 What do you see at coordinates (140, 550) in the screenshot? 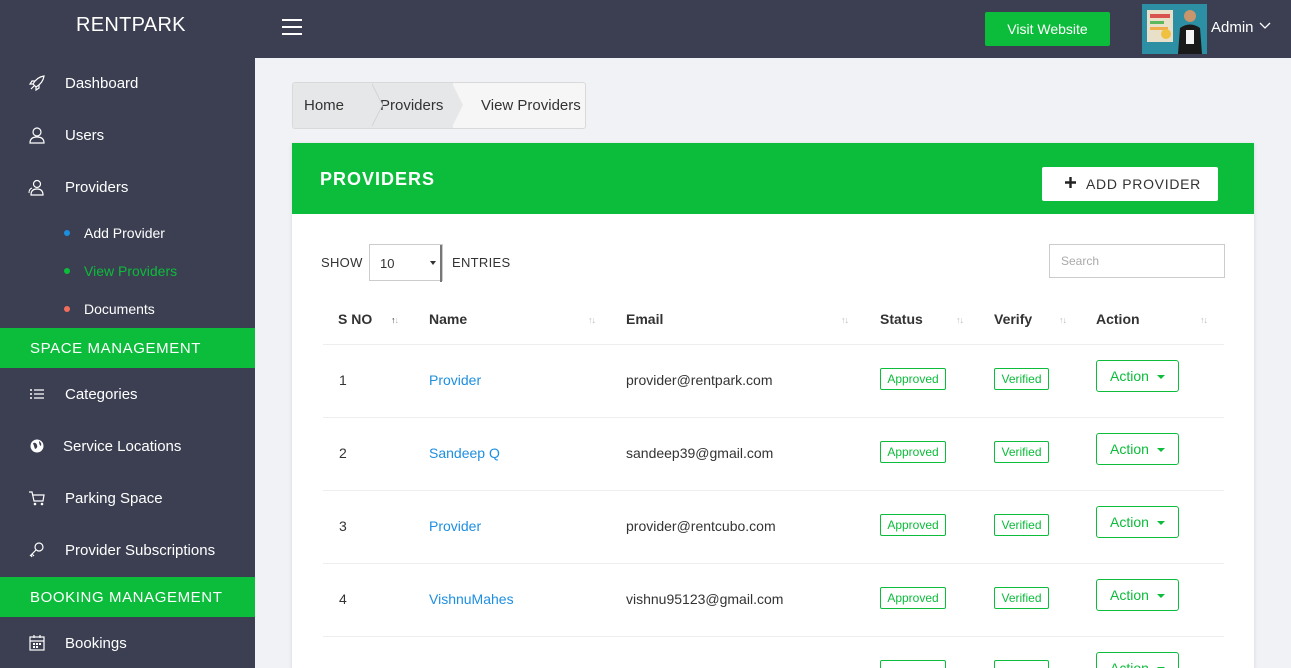
I see `sidebar-item-label: Provider Subscriptions` at bounding box center [140, 550].